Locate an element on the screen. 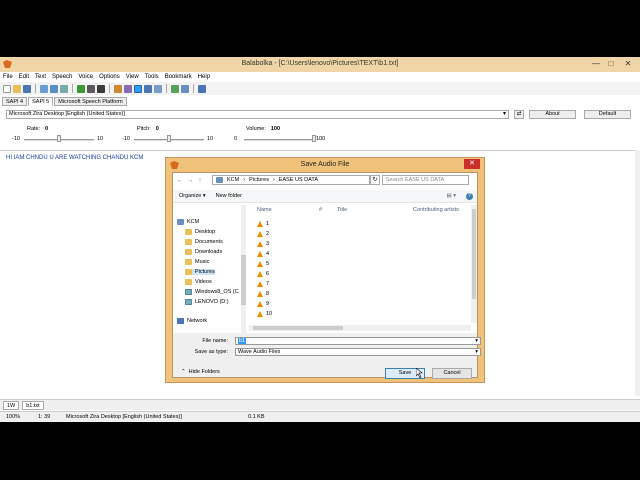  menu-text: Text is located at coordinates (40, 77).